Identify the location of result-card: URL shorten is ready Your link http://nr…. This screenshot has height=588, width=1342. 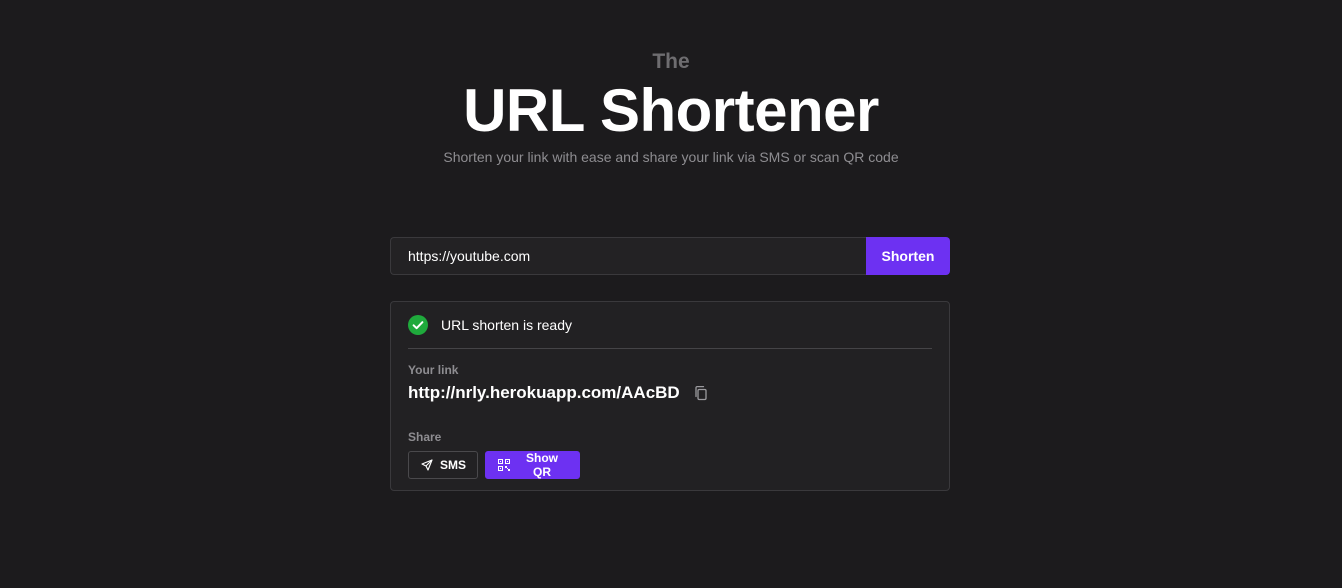
(670, 396).